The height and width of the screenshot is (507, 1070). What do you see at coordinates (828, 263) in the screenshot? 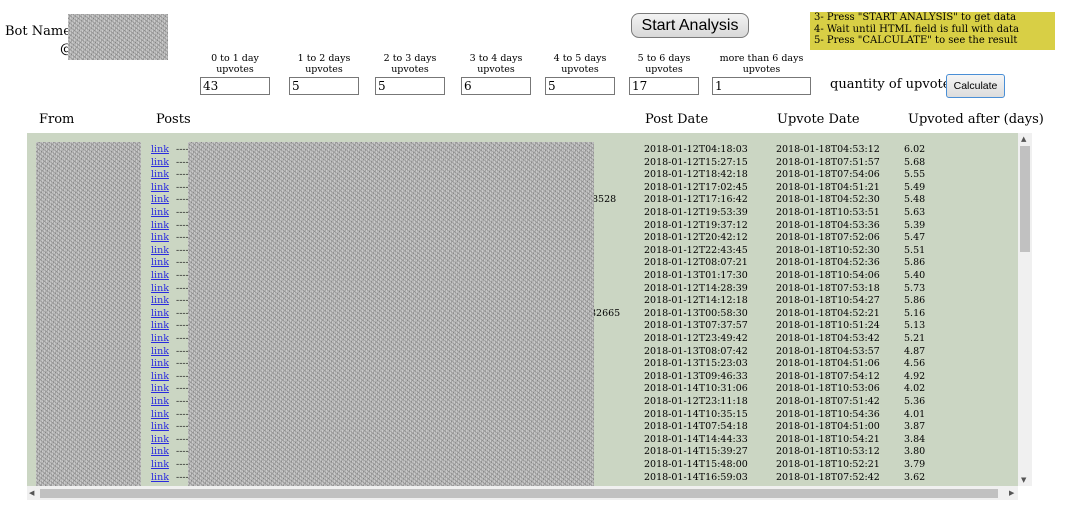
I see `upvote-date-cell: 2018-01-18T04:52:36` at bounding box center [828, 263].